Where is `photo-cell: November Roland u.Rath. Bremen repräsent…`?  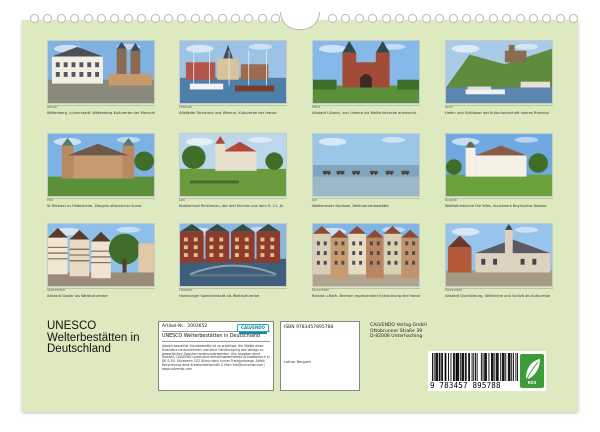
photo-cell: November Roland u.Rath. Bremen repräsent… is located at coordinates (366, 260).